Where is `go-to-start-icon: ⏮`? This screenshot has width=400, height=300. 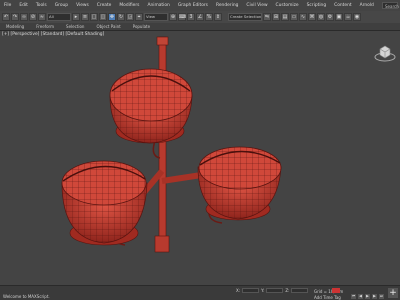
go-to-start-icon: ⏮ is located at coordinates (353, 296).